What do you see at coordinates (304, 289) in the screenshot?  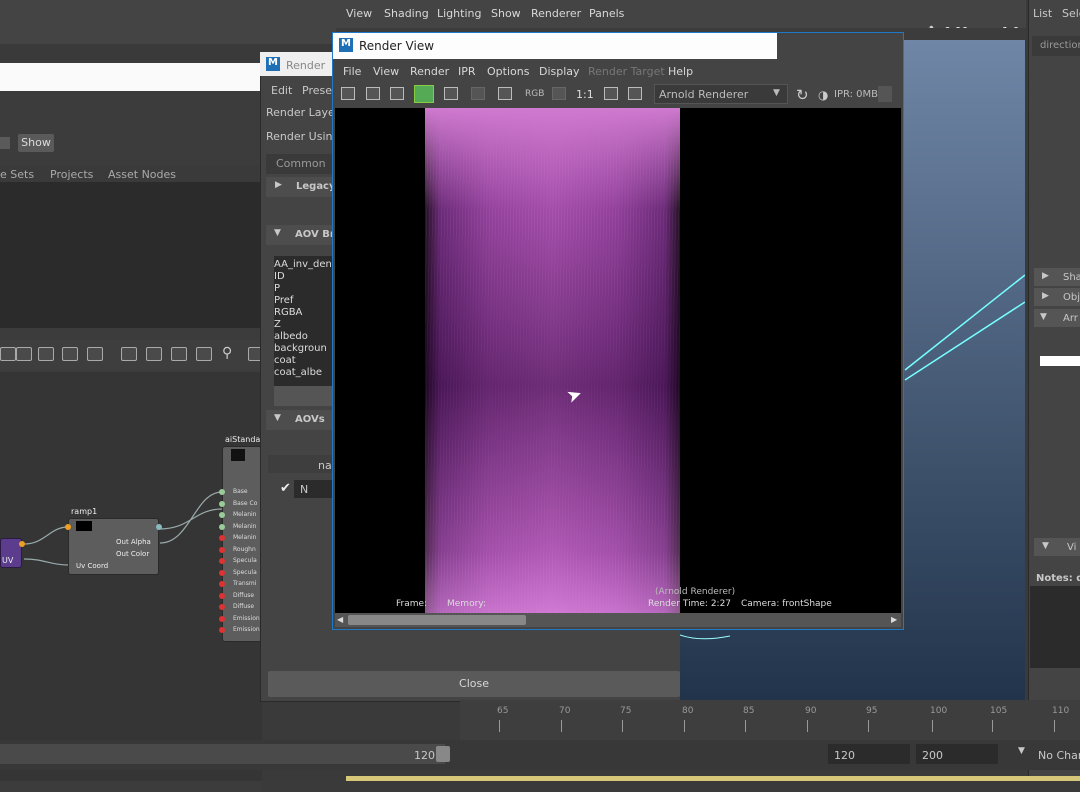 I see `aov-list-item: P` at bounding box center [304, 289].